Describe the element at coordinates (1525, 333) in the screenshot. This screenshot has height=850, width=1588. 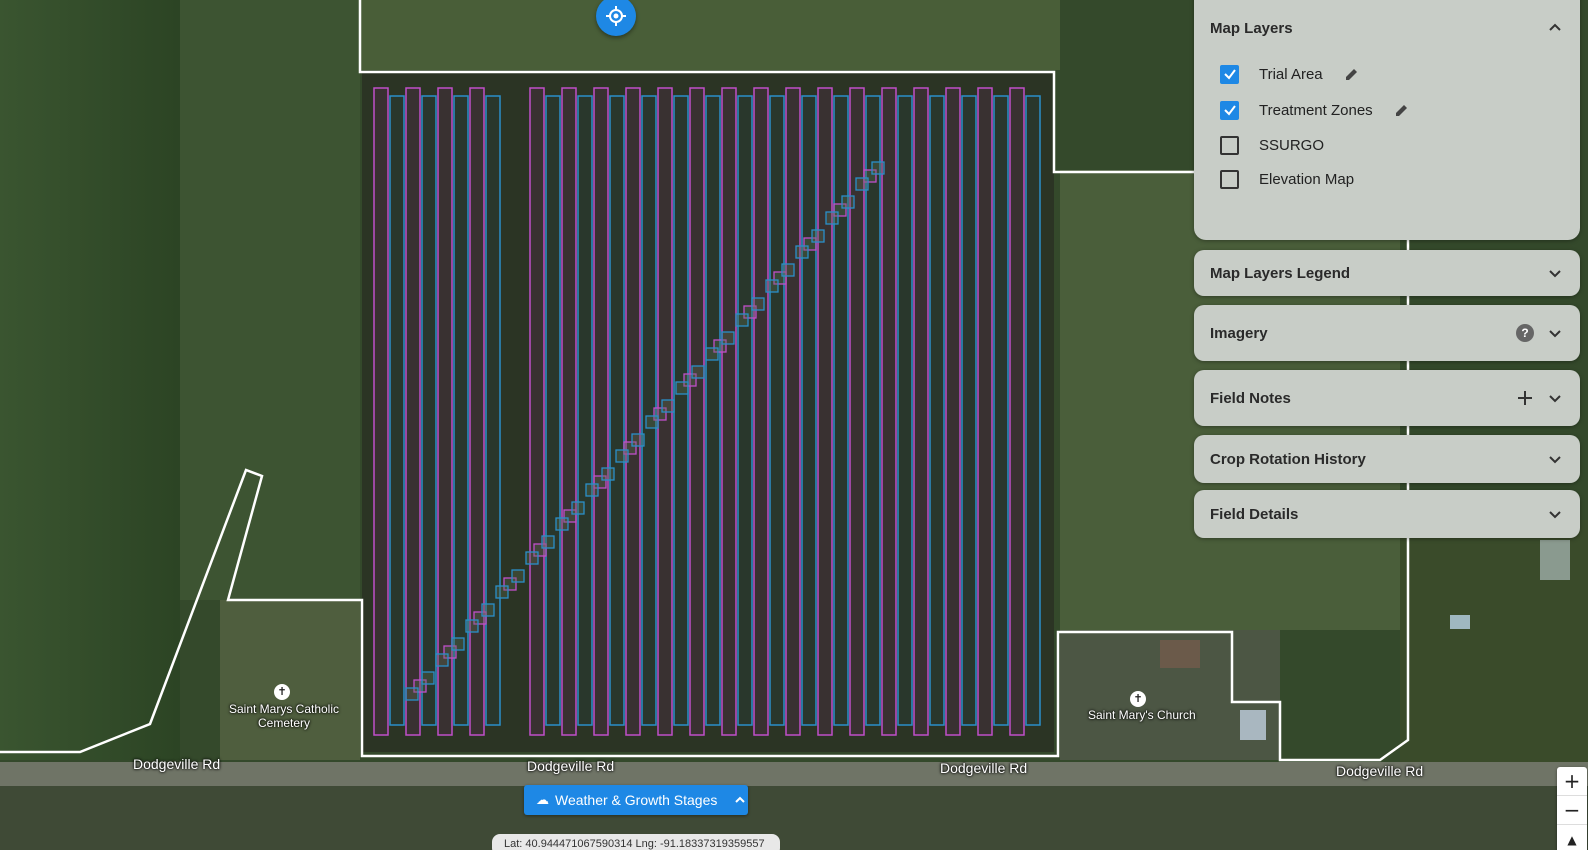
I see `help-icon: ?` at that location.